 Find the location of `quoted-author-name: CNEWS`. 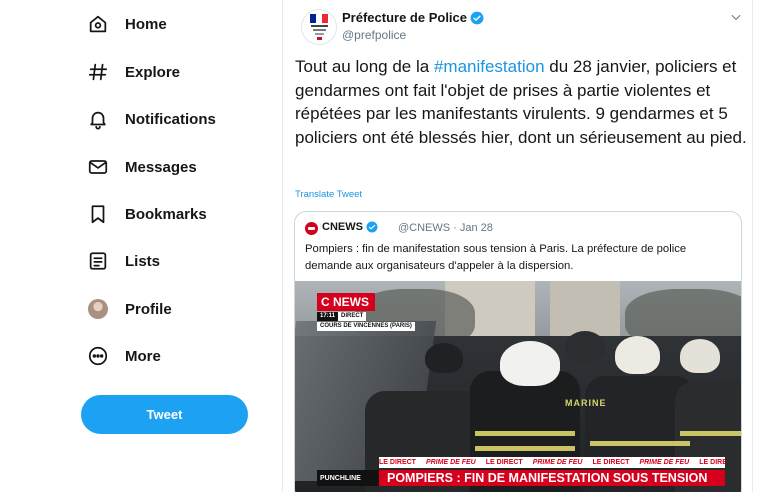

quoted-author-name: CNEWS is located at coordinates (342, 227).